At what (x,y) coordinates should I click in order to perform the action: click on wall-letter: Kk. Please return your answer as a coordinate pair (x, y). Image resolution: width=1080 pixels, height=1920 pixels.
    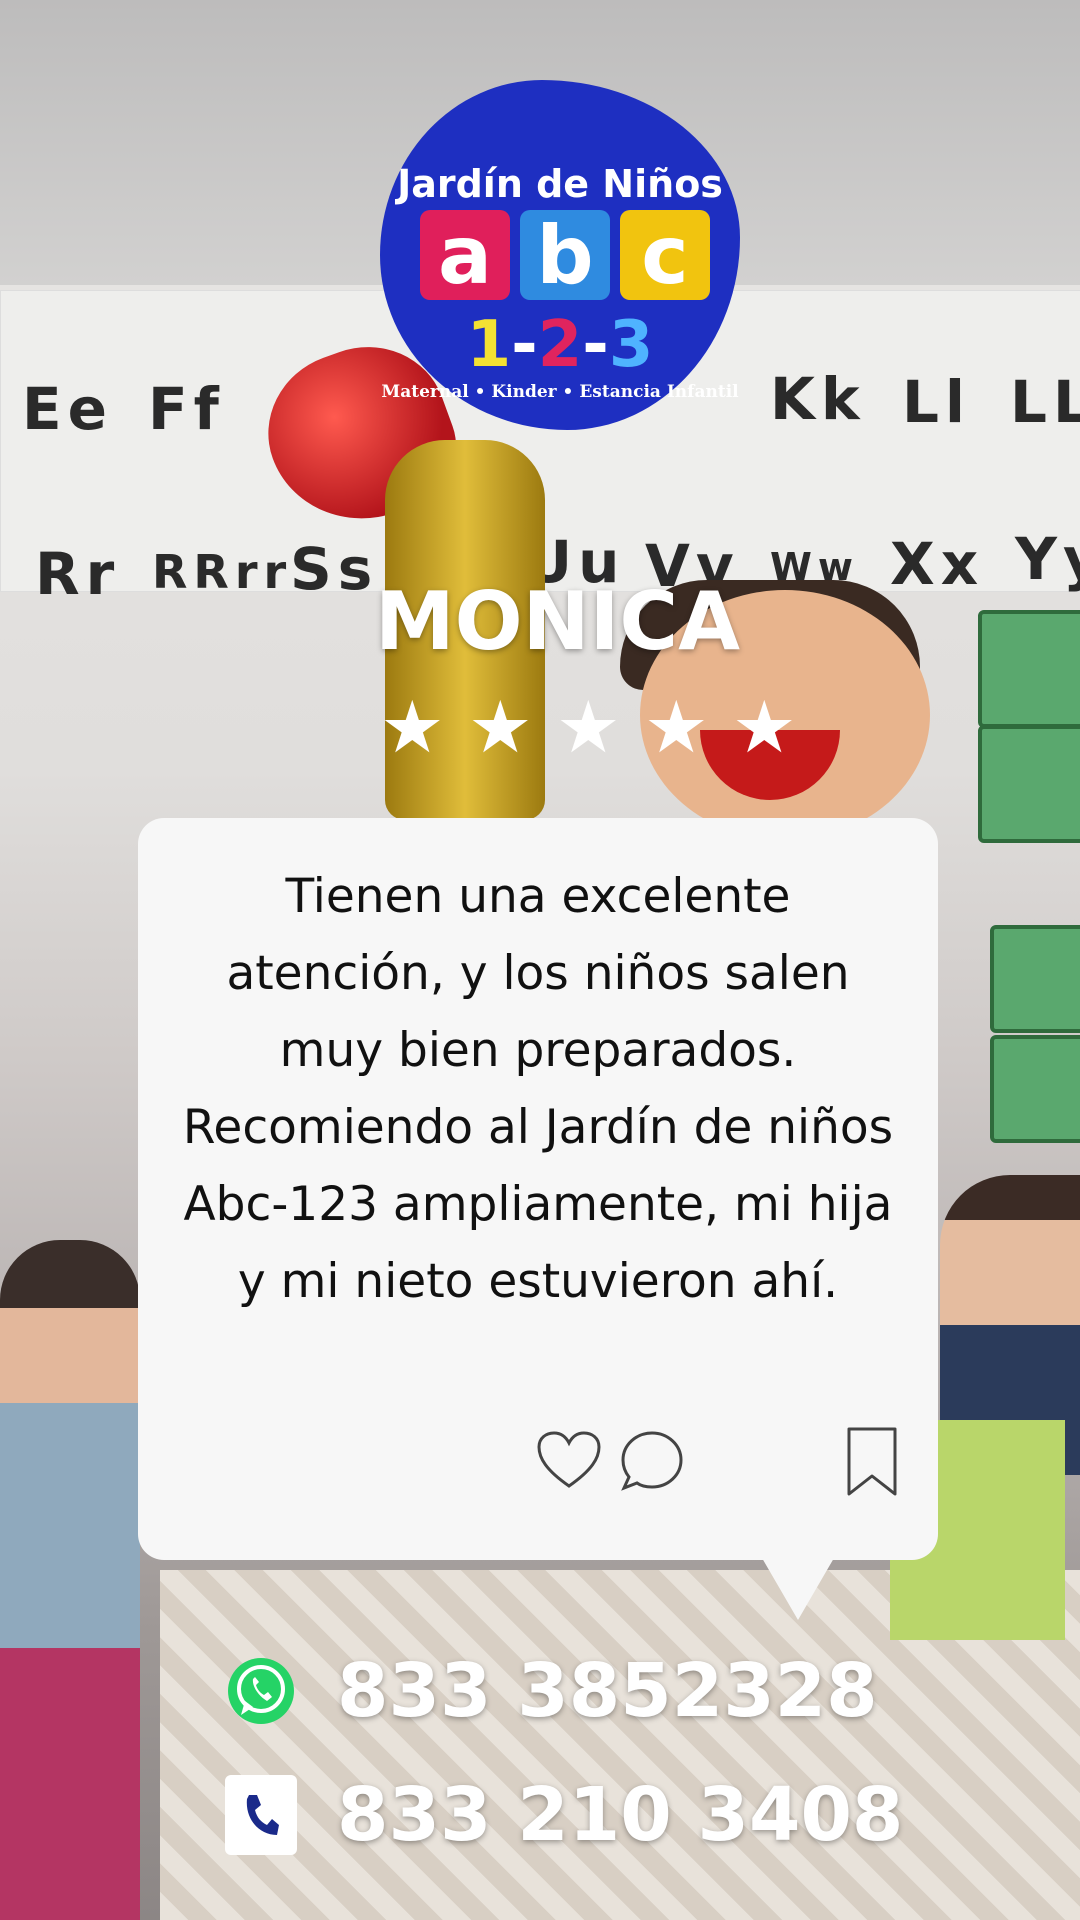
    Looking at the image, I should click on (818, 399).